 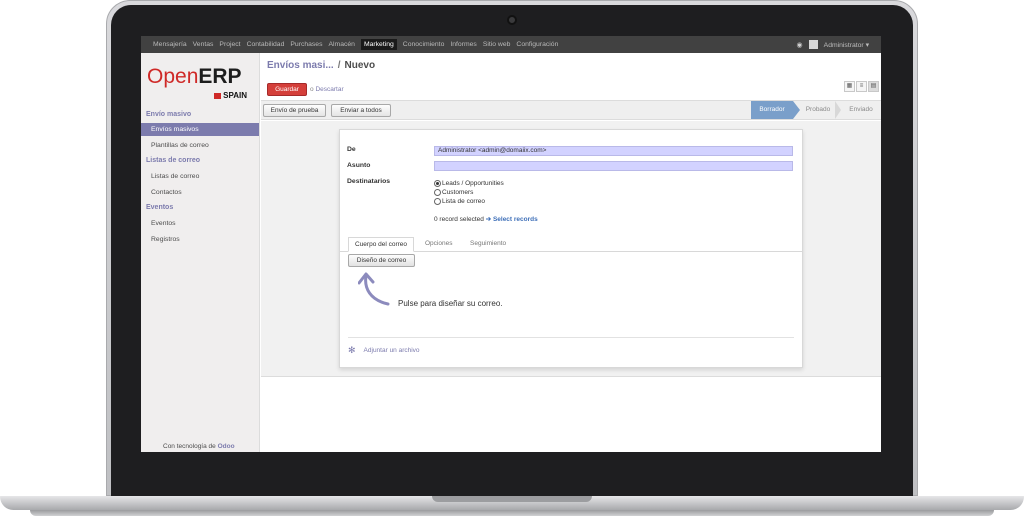 I want to click on menu-sitio-web: Sitio web, so click(x=497, y=44).